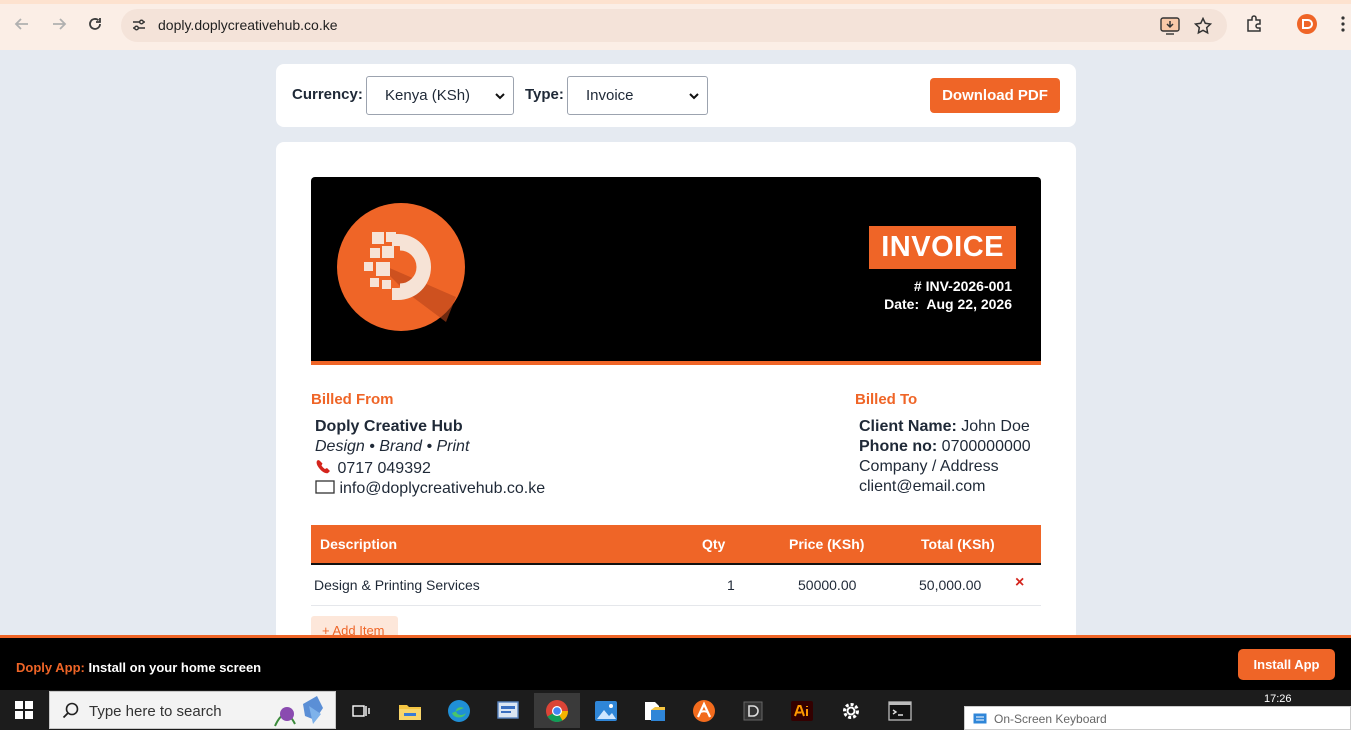 The image size is (1351, 730). I want to click on install-app-icon, so click(1170, 26).